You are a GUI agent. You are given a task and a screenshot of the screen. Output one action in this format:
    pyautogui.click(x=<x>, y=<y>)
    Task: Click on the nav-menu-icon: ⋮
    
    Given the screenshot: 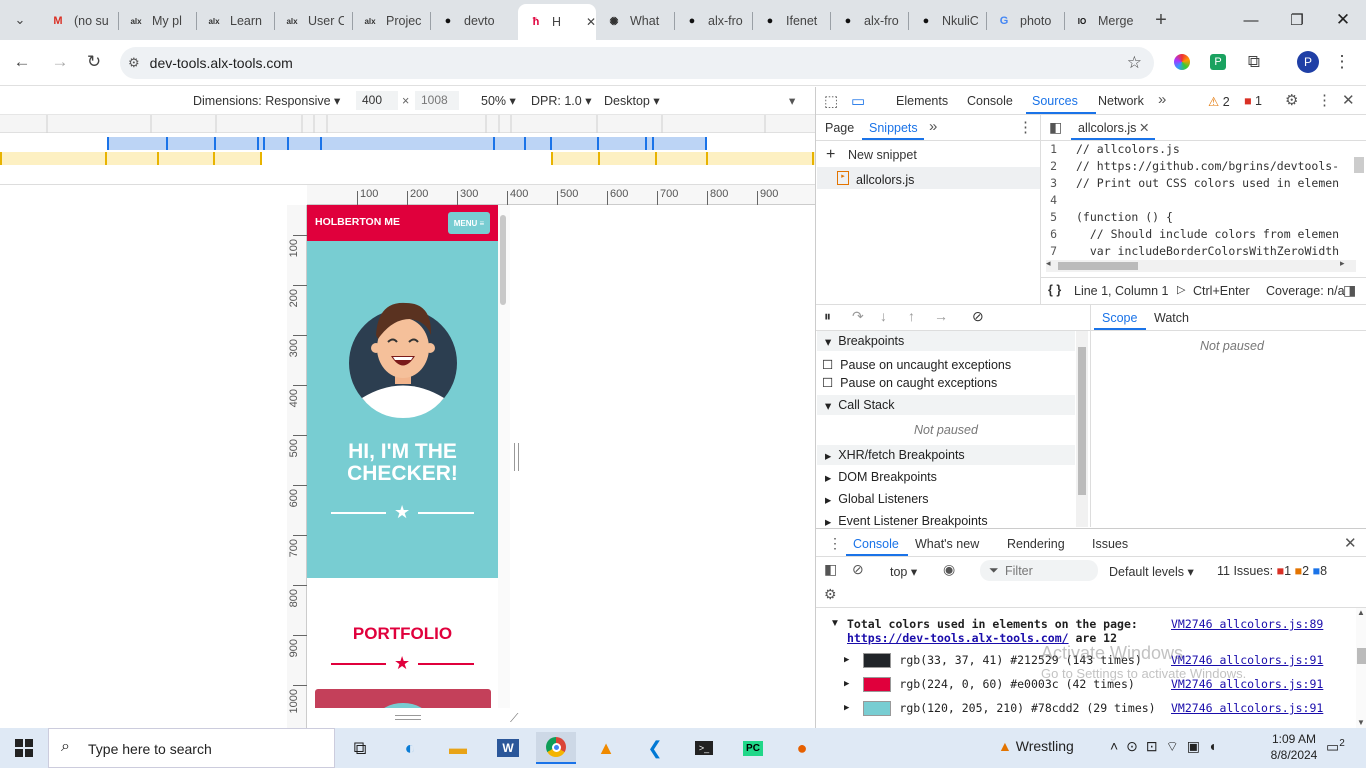 What is the action you would take?
    pyautogui.click(x=1025, y=127)
    